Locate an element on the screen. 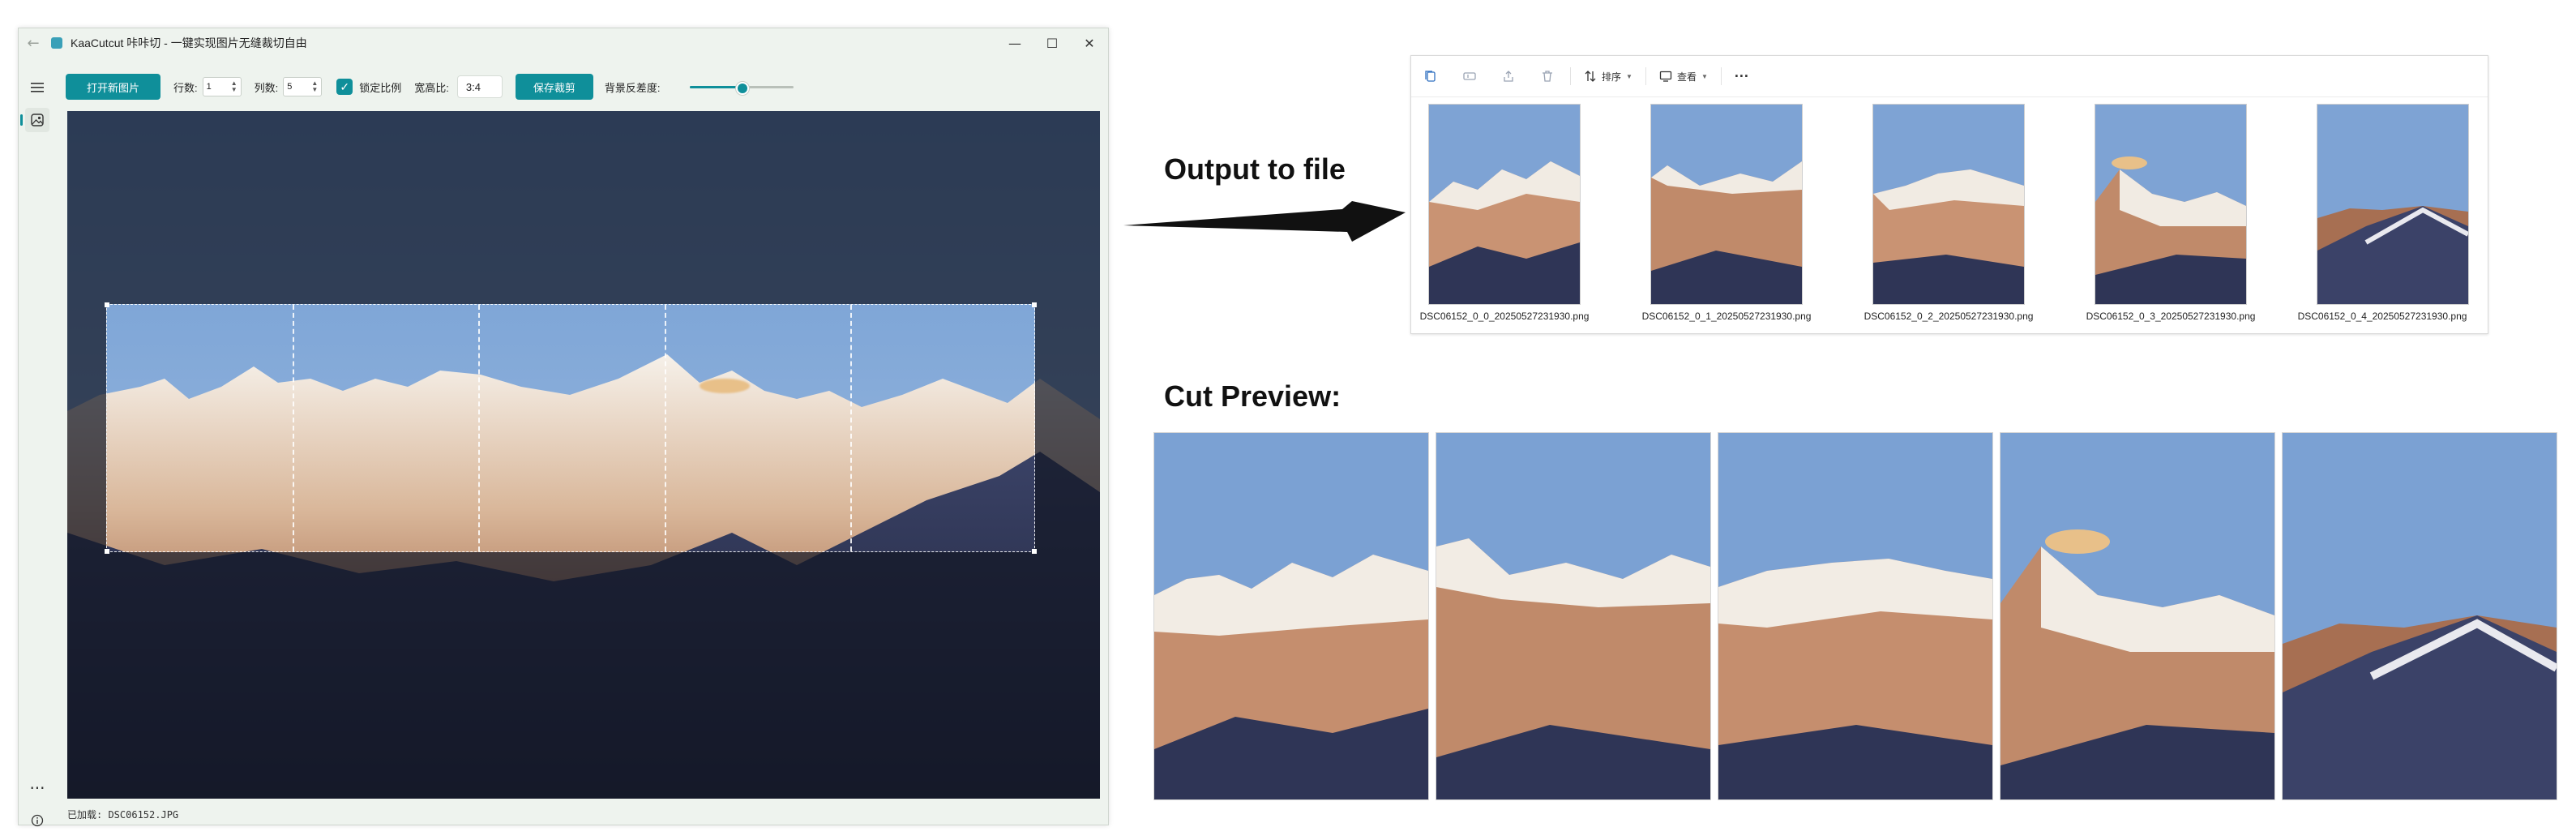 Image resolution: width=2576 pixels, height=840 pixels. view-menu: 查看 ▼ is located at coordinates (1684, 77).